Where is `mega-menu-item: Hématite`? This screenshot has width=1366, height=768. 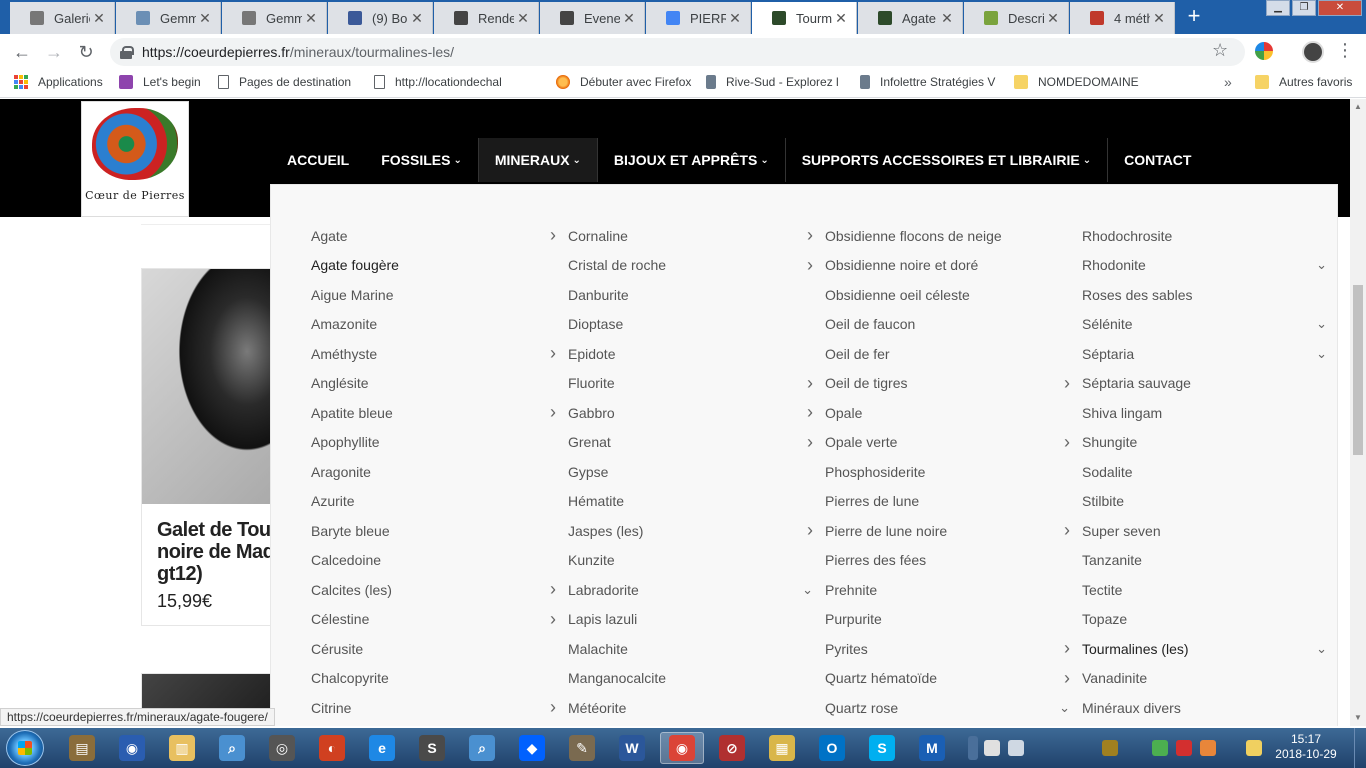 mega-menu-item: Hématite is located at coordinates (696, 502).